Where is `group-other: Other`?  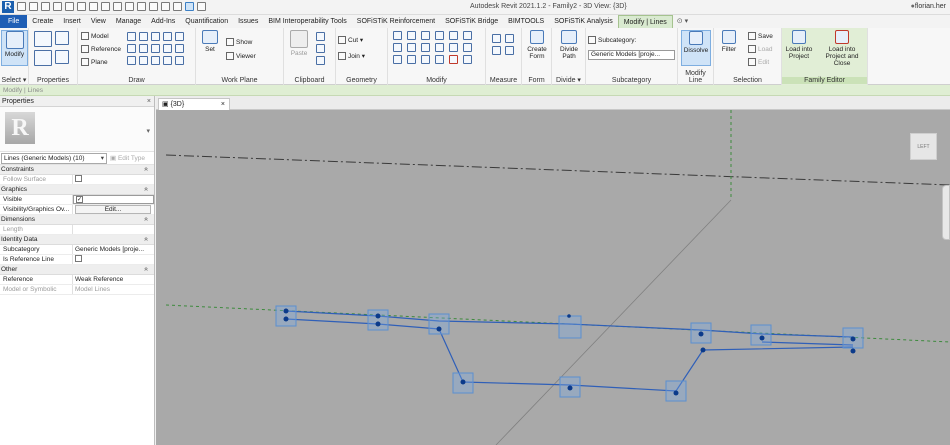
group-other: Other is located at coordinates (77, 270).